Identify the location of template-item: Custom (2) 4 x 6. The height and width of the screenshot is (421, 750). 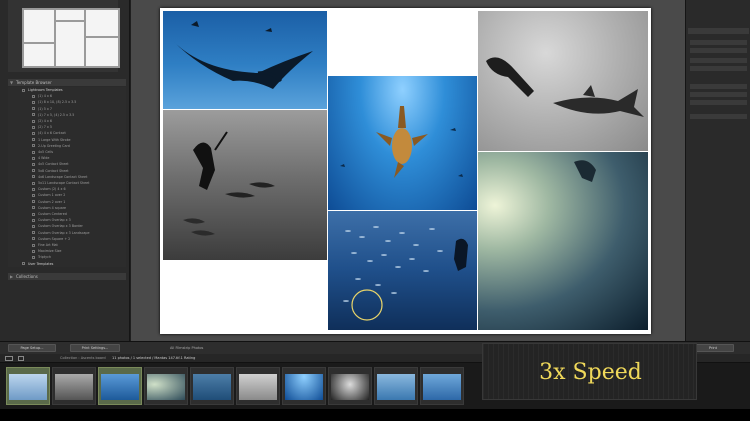
(67, 189).